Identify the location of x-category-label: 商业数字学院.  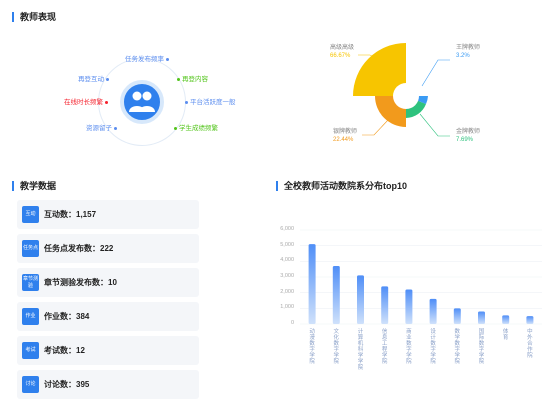
(409, 347).